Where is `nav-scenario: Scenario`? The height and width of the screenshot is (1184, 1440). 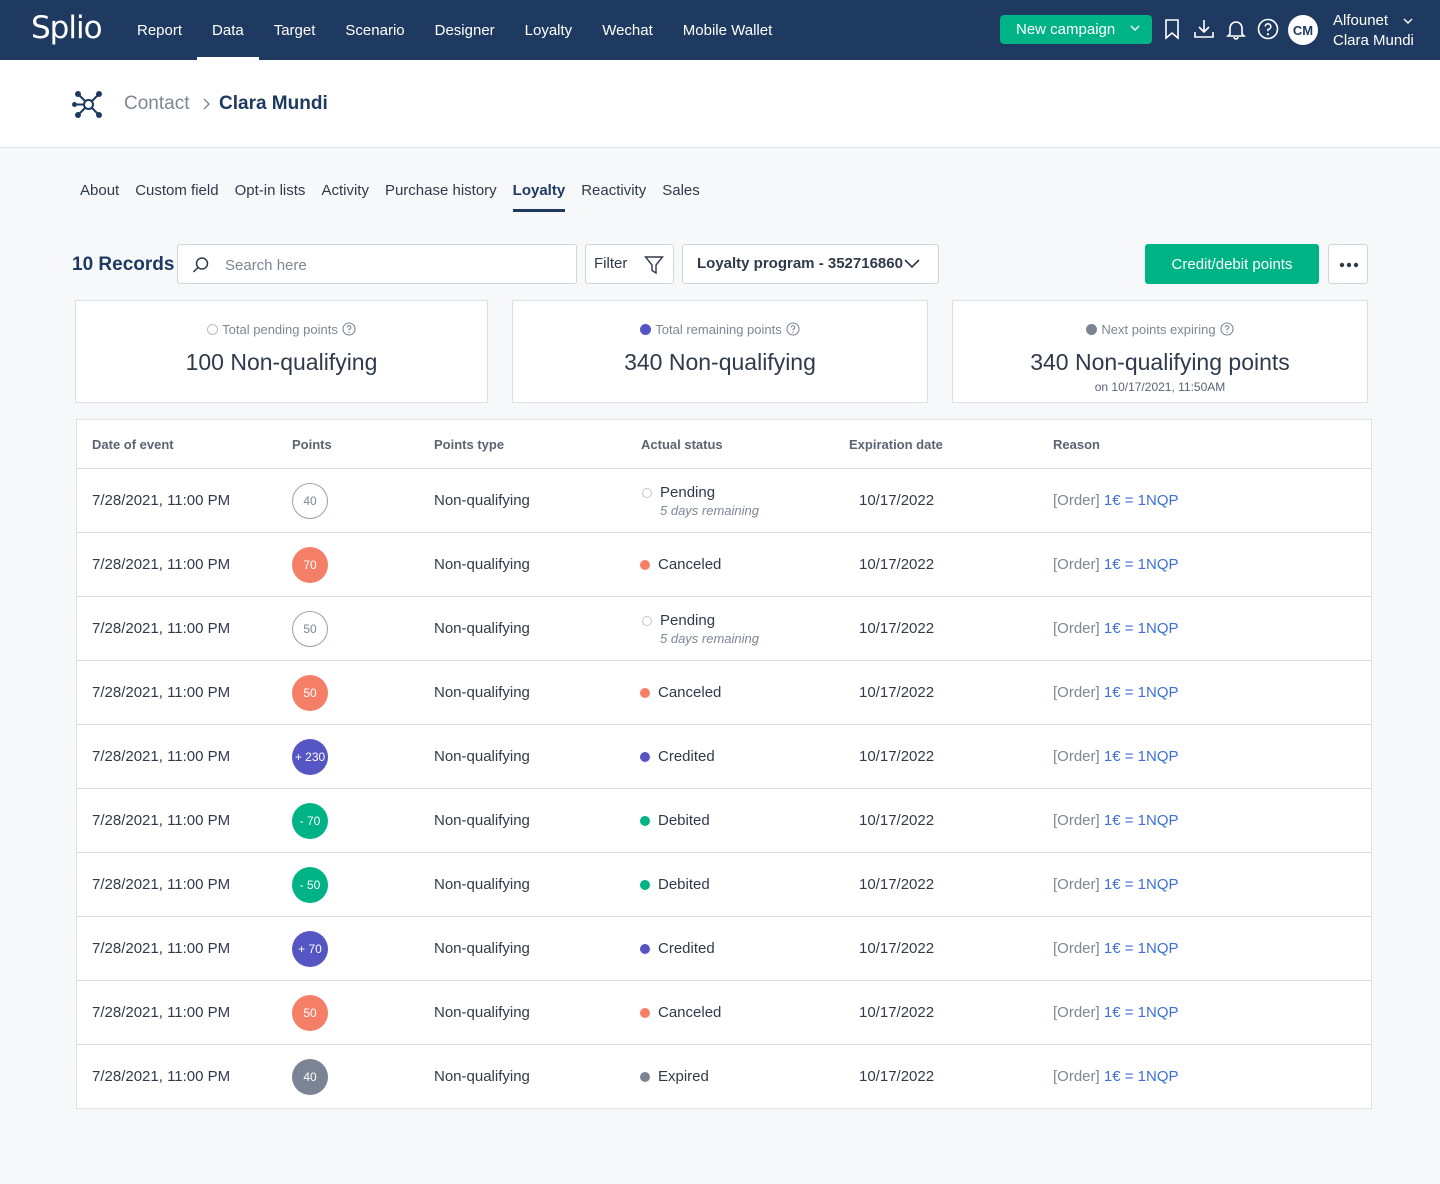
nav-scenario: Scenario is located at coordinates (374, 30).